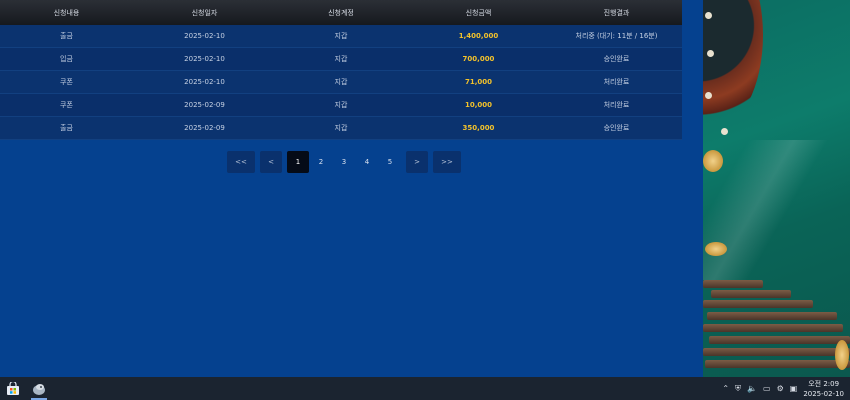  I want to click on cell-amount: 10,000, so click(478, 105).